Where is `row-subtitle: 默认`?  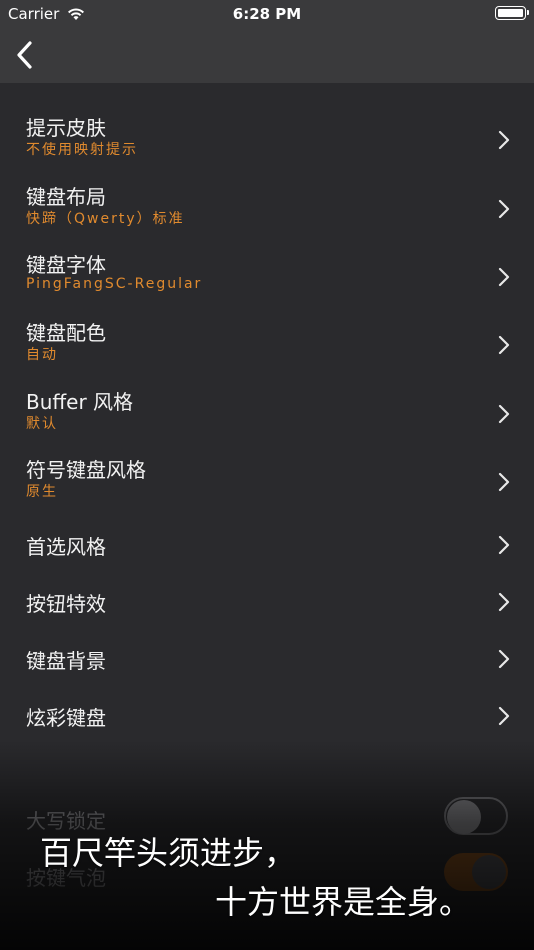 row-subtitle: 默认 is located at coordinates (42, 424).